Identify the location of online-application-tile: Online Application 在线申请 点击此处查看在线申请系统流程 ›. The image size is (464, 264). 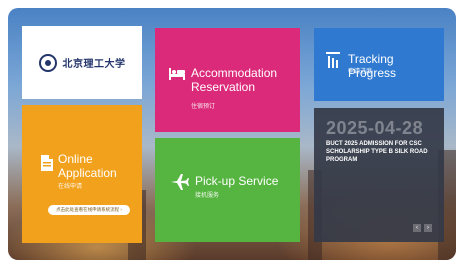
(82, 174).